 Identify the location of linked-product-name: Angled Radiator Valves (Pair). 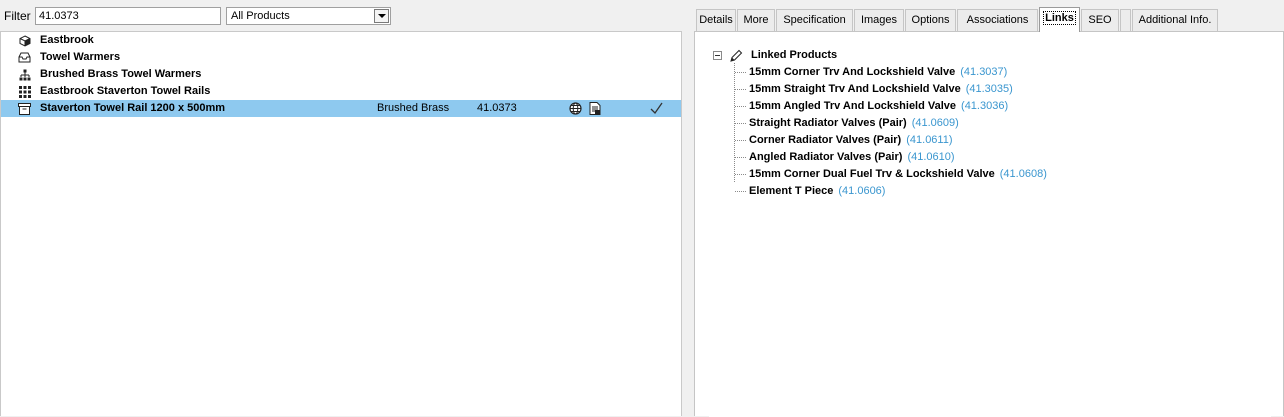
(826, 157).